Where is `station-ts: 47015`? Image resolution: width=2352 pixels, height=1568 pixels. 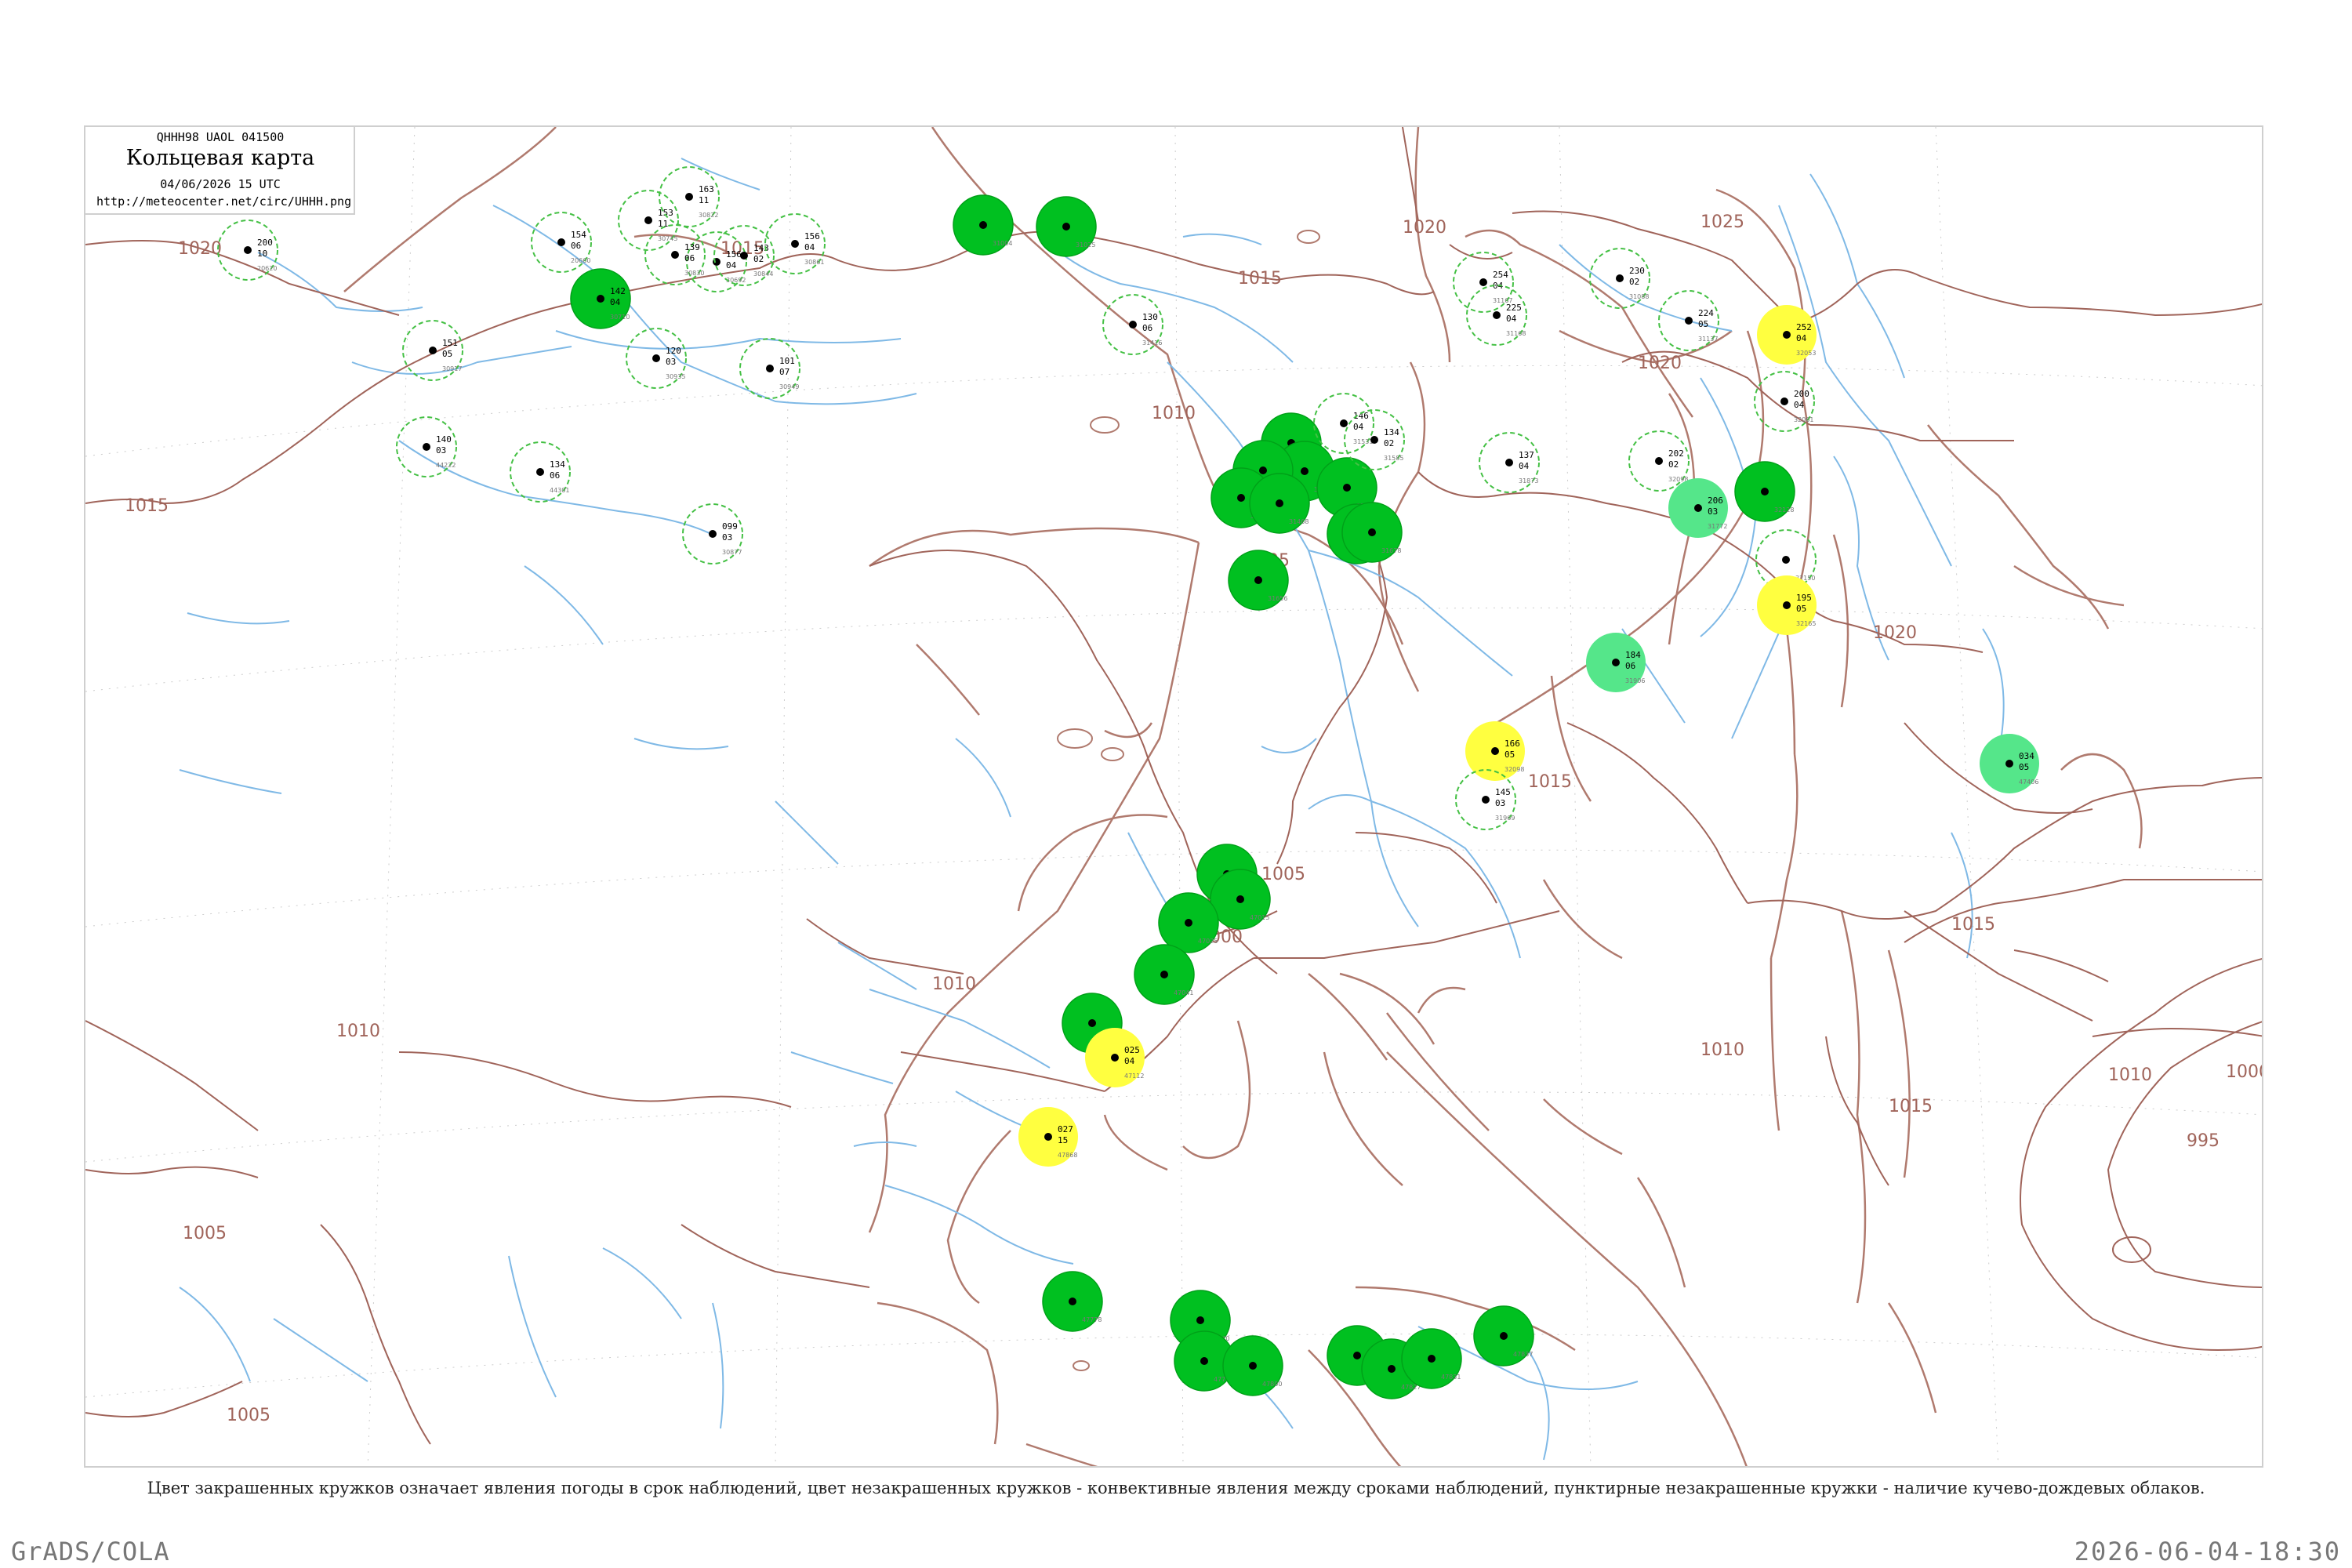
station-ts: 47015 is located at coordinates (1240, 899).